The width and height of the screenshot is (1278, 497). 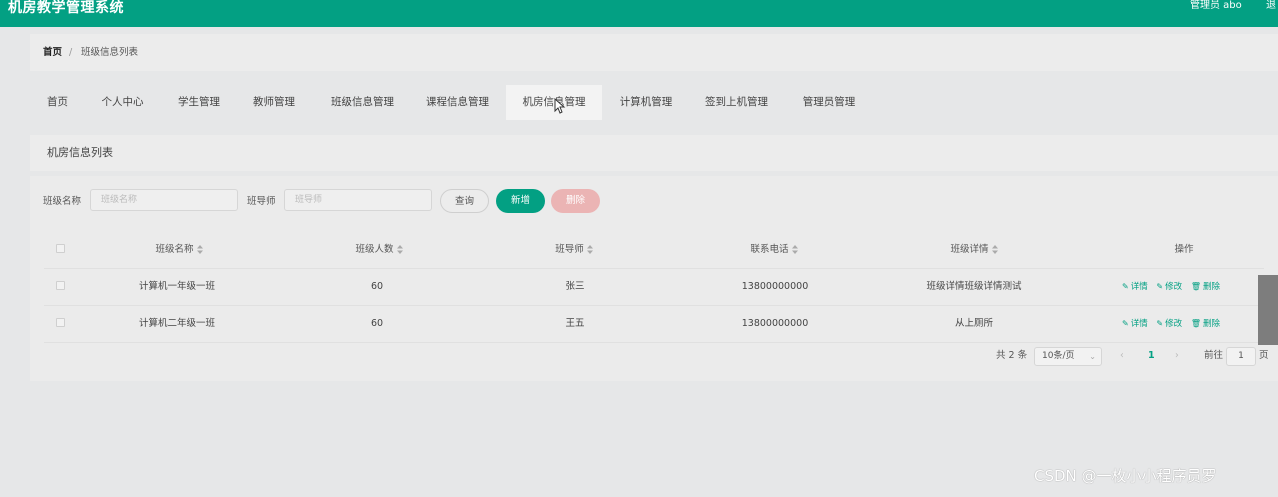 What do you see at coordinates (176, 323) in the screenshot?
I see `cell-class-name: 计算机二年级一班` at bounding box center [176, 323].